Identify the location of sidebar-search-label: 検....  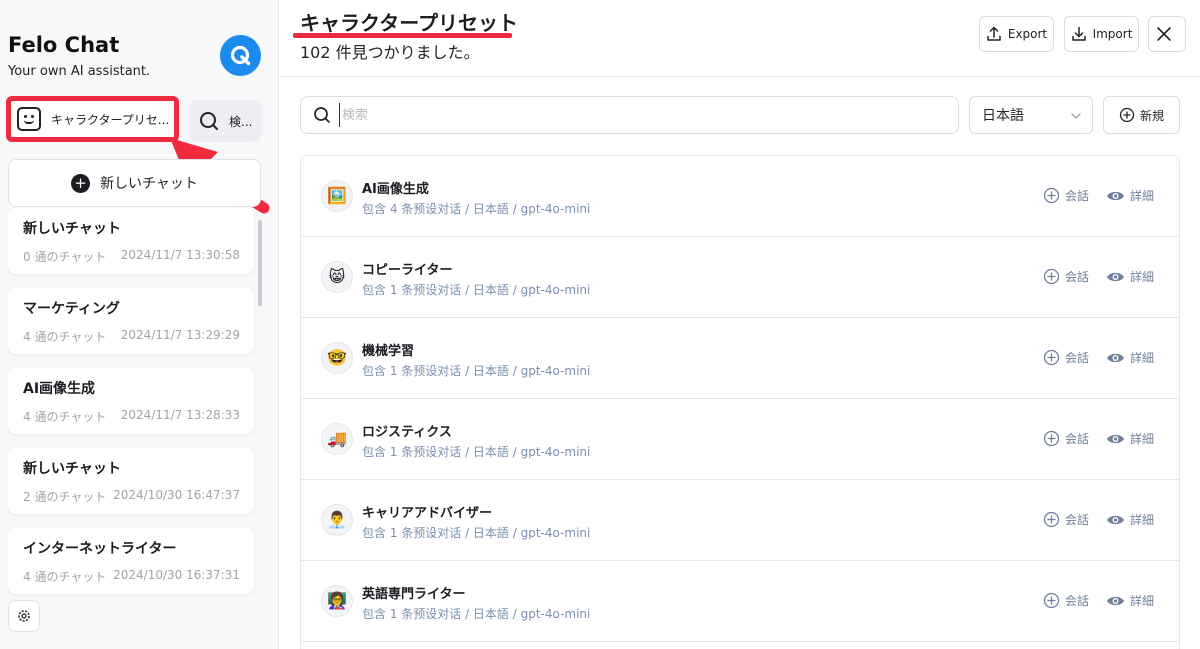
(241, 121).